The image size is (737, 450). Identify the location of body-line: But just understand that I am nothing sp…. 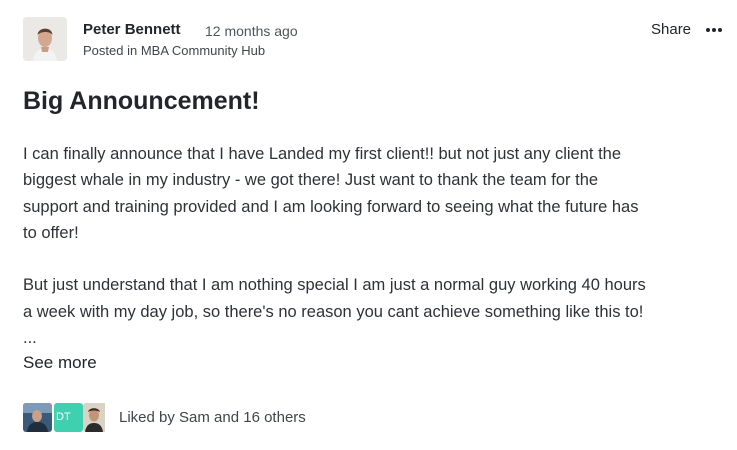
(334, 285).